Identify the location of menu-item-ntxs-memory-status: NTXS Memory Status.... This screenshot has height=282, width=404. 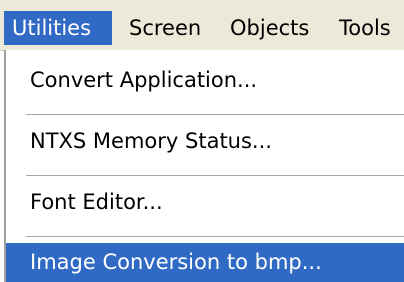
(205, 141).